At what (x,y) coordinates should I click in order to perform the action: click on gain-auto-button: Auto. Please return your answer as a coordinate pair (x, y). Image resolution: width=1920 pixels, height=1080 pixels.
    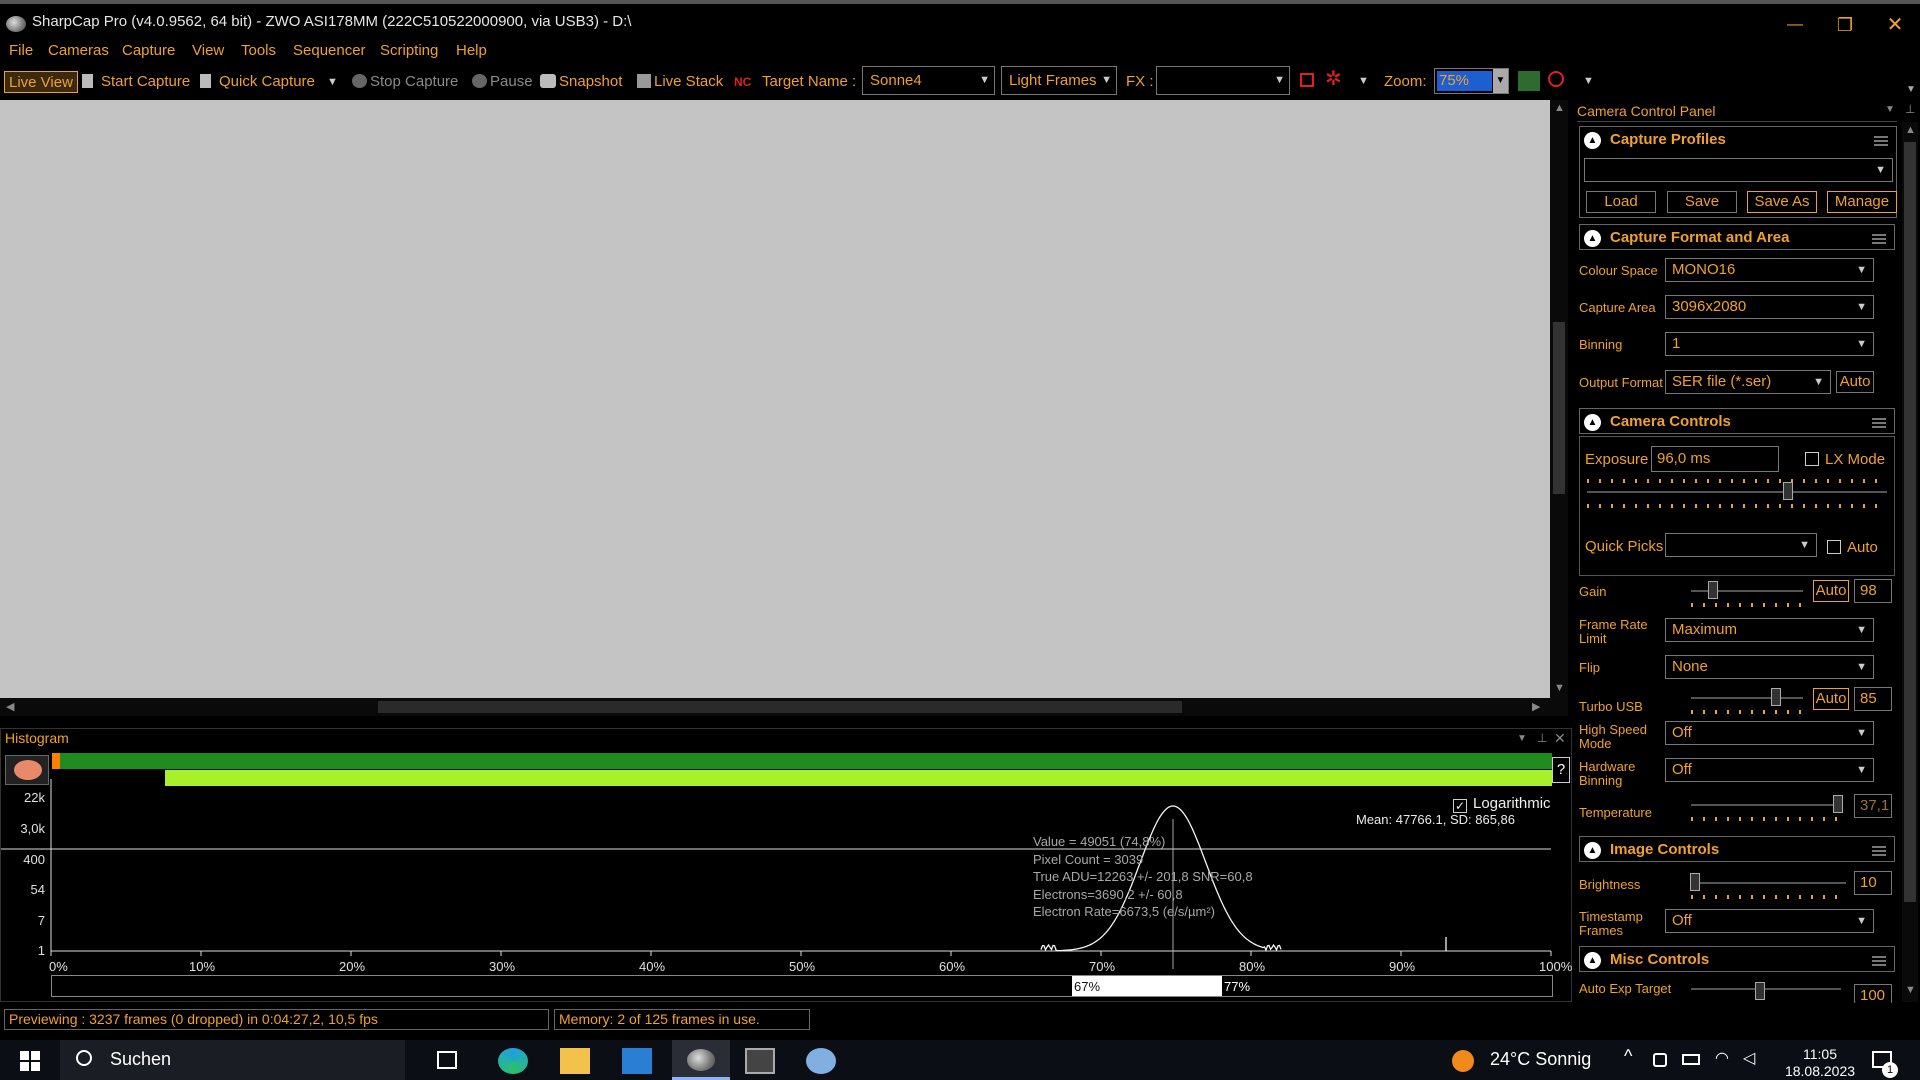
    Looking at the image, I should click on (1831, 591).